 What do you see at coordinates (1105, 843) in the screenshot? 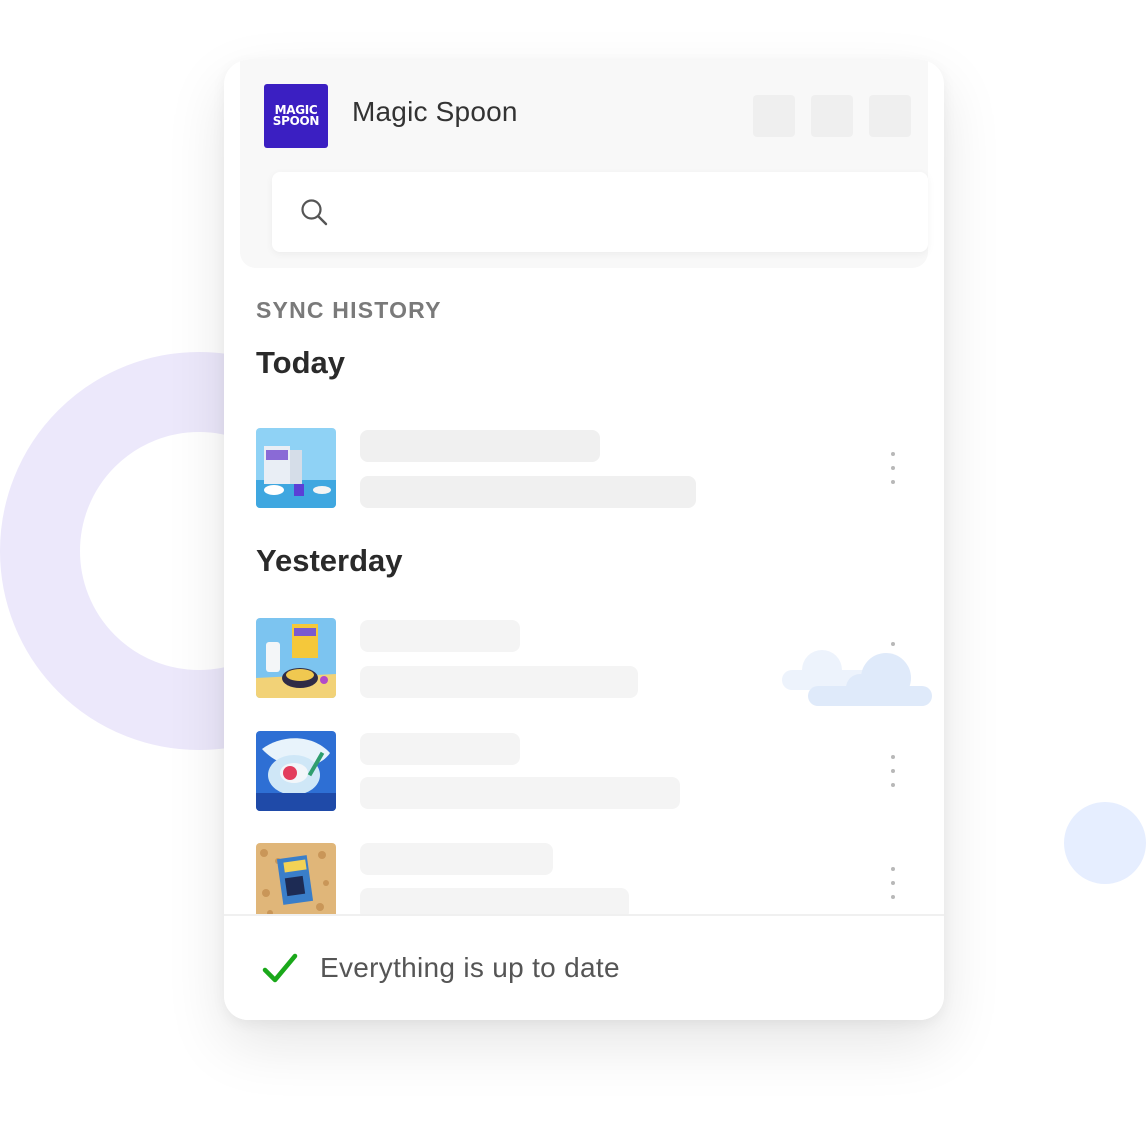
I see `decorative-dot` at bounding box center [1105, 843].